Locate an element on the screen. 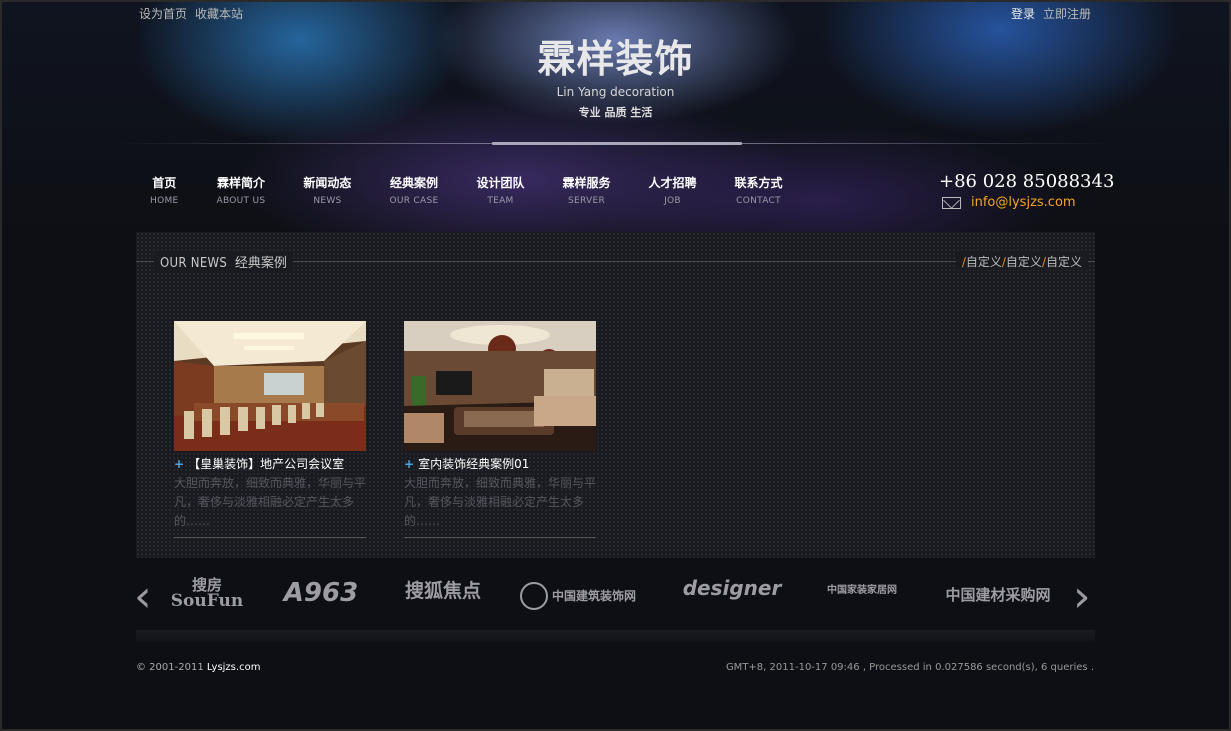  section-links: /自定义/自定义/自定义 is located at coordinates (1021, 261).